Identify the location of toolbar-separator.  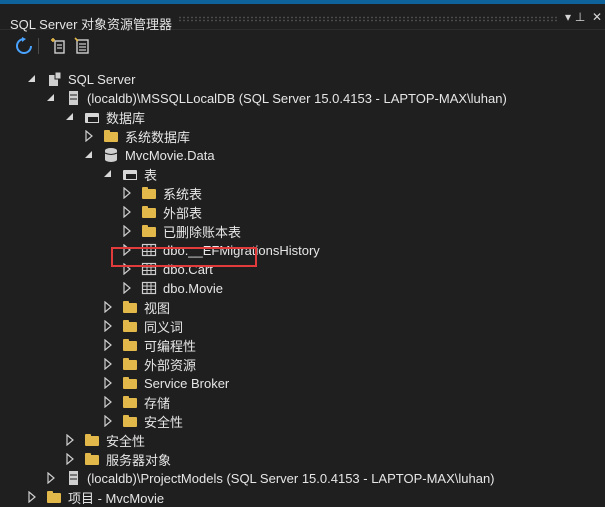
(38, 46).